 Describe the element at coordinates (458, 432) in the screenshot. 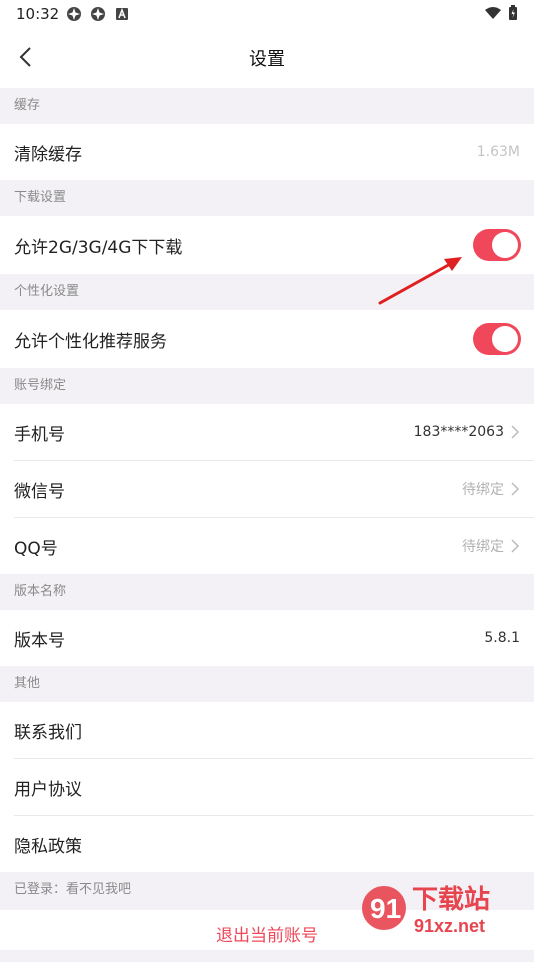

I see `phone-value: 183****2063` at that location.